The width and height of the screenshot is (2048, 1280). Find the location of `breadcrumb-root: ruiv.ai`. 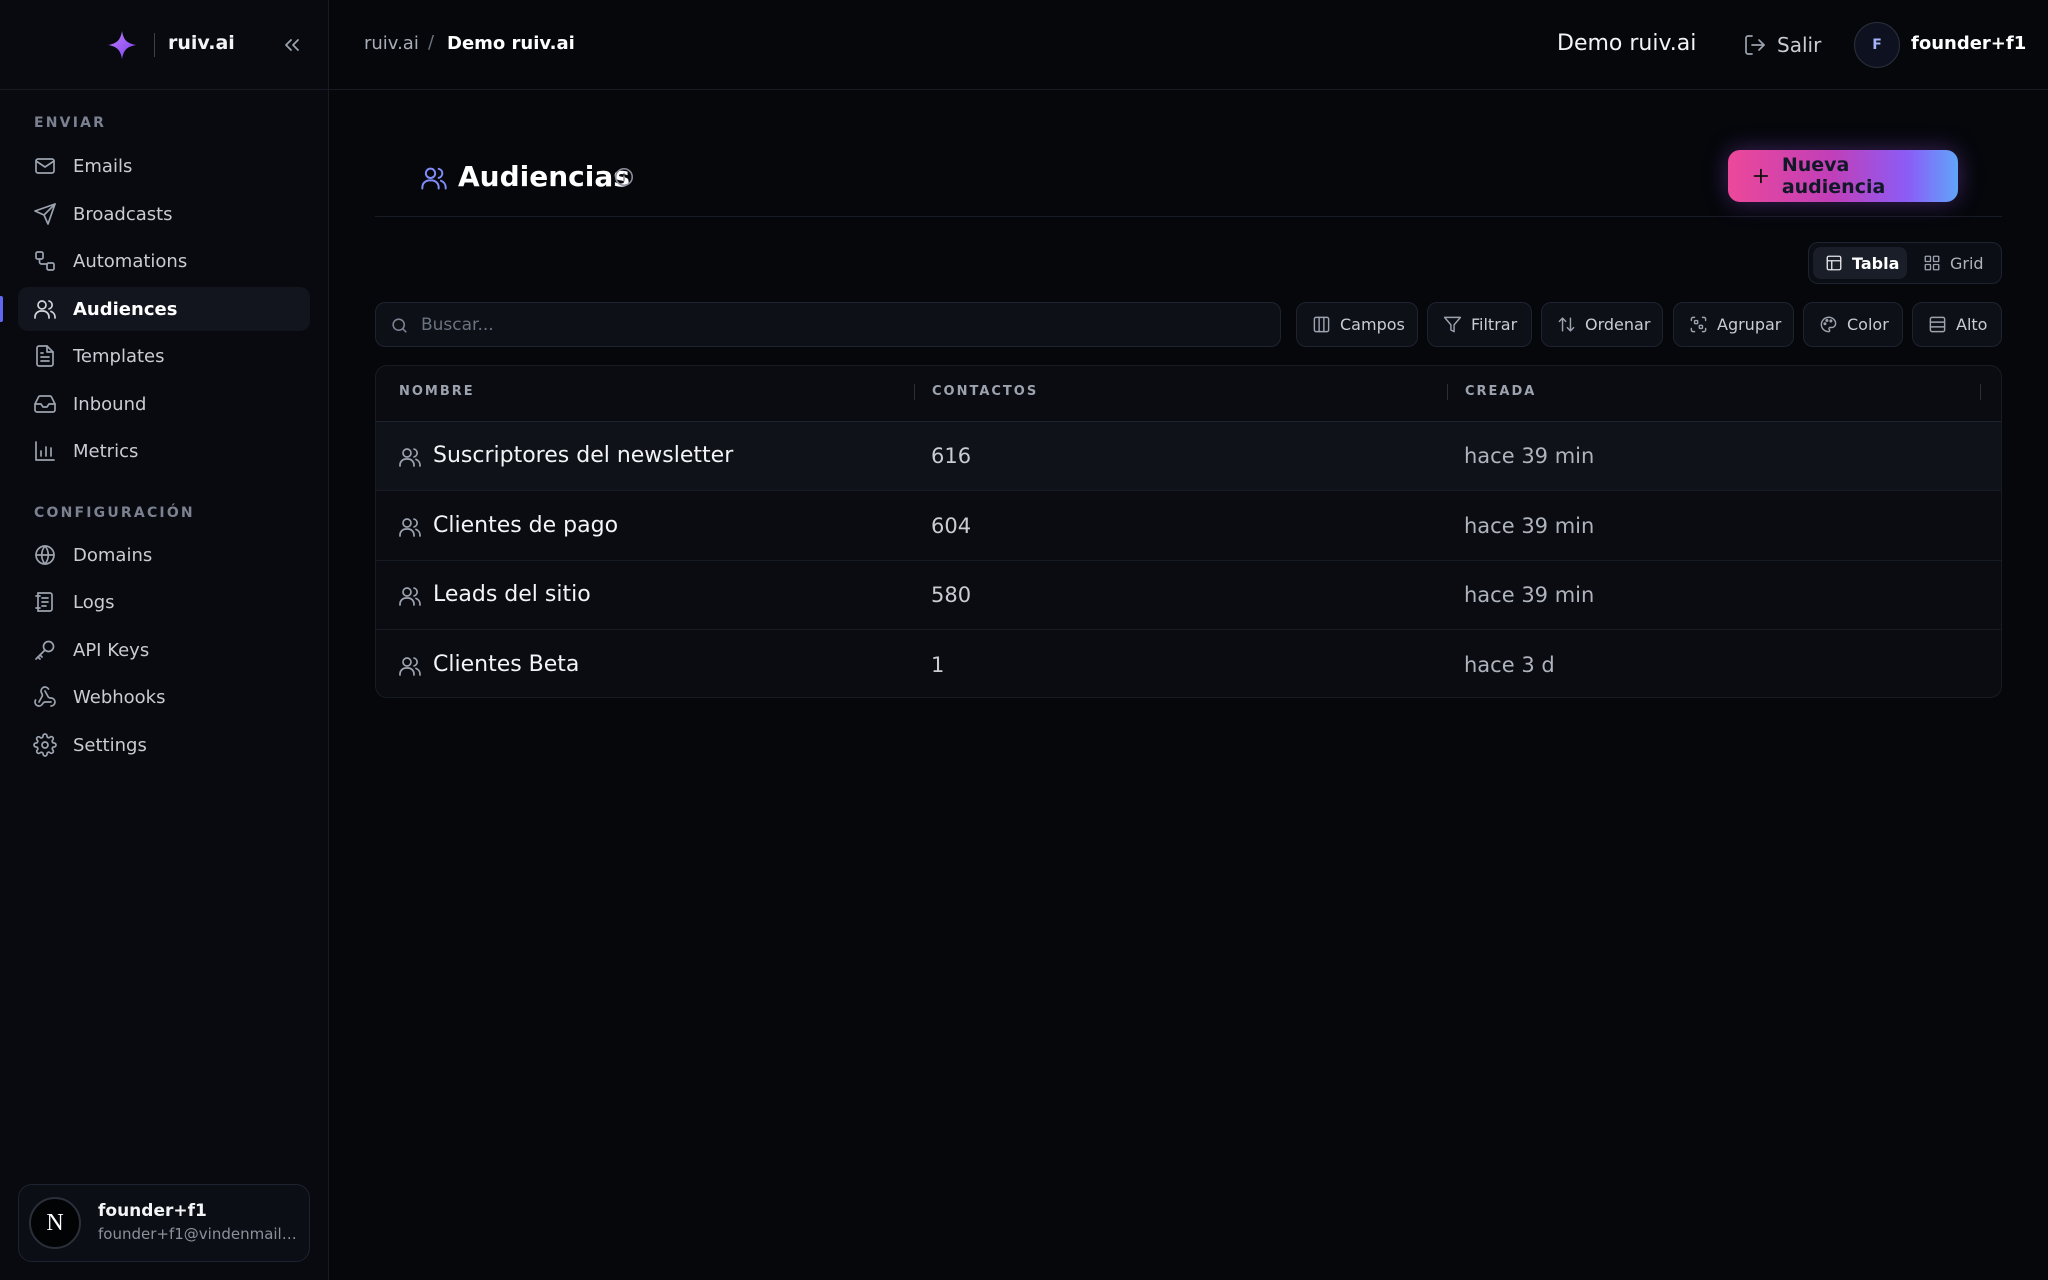

breadcrumb-root: ruiv.ai is located at coordinates (391, 43).